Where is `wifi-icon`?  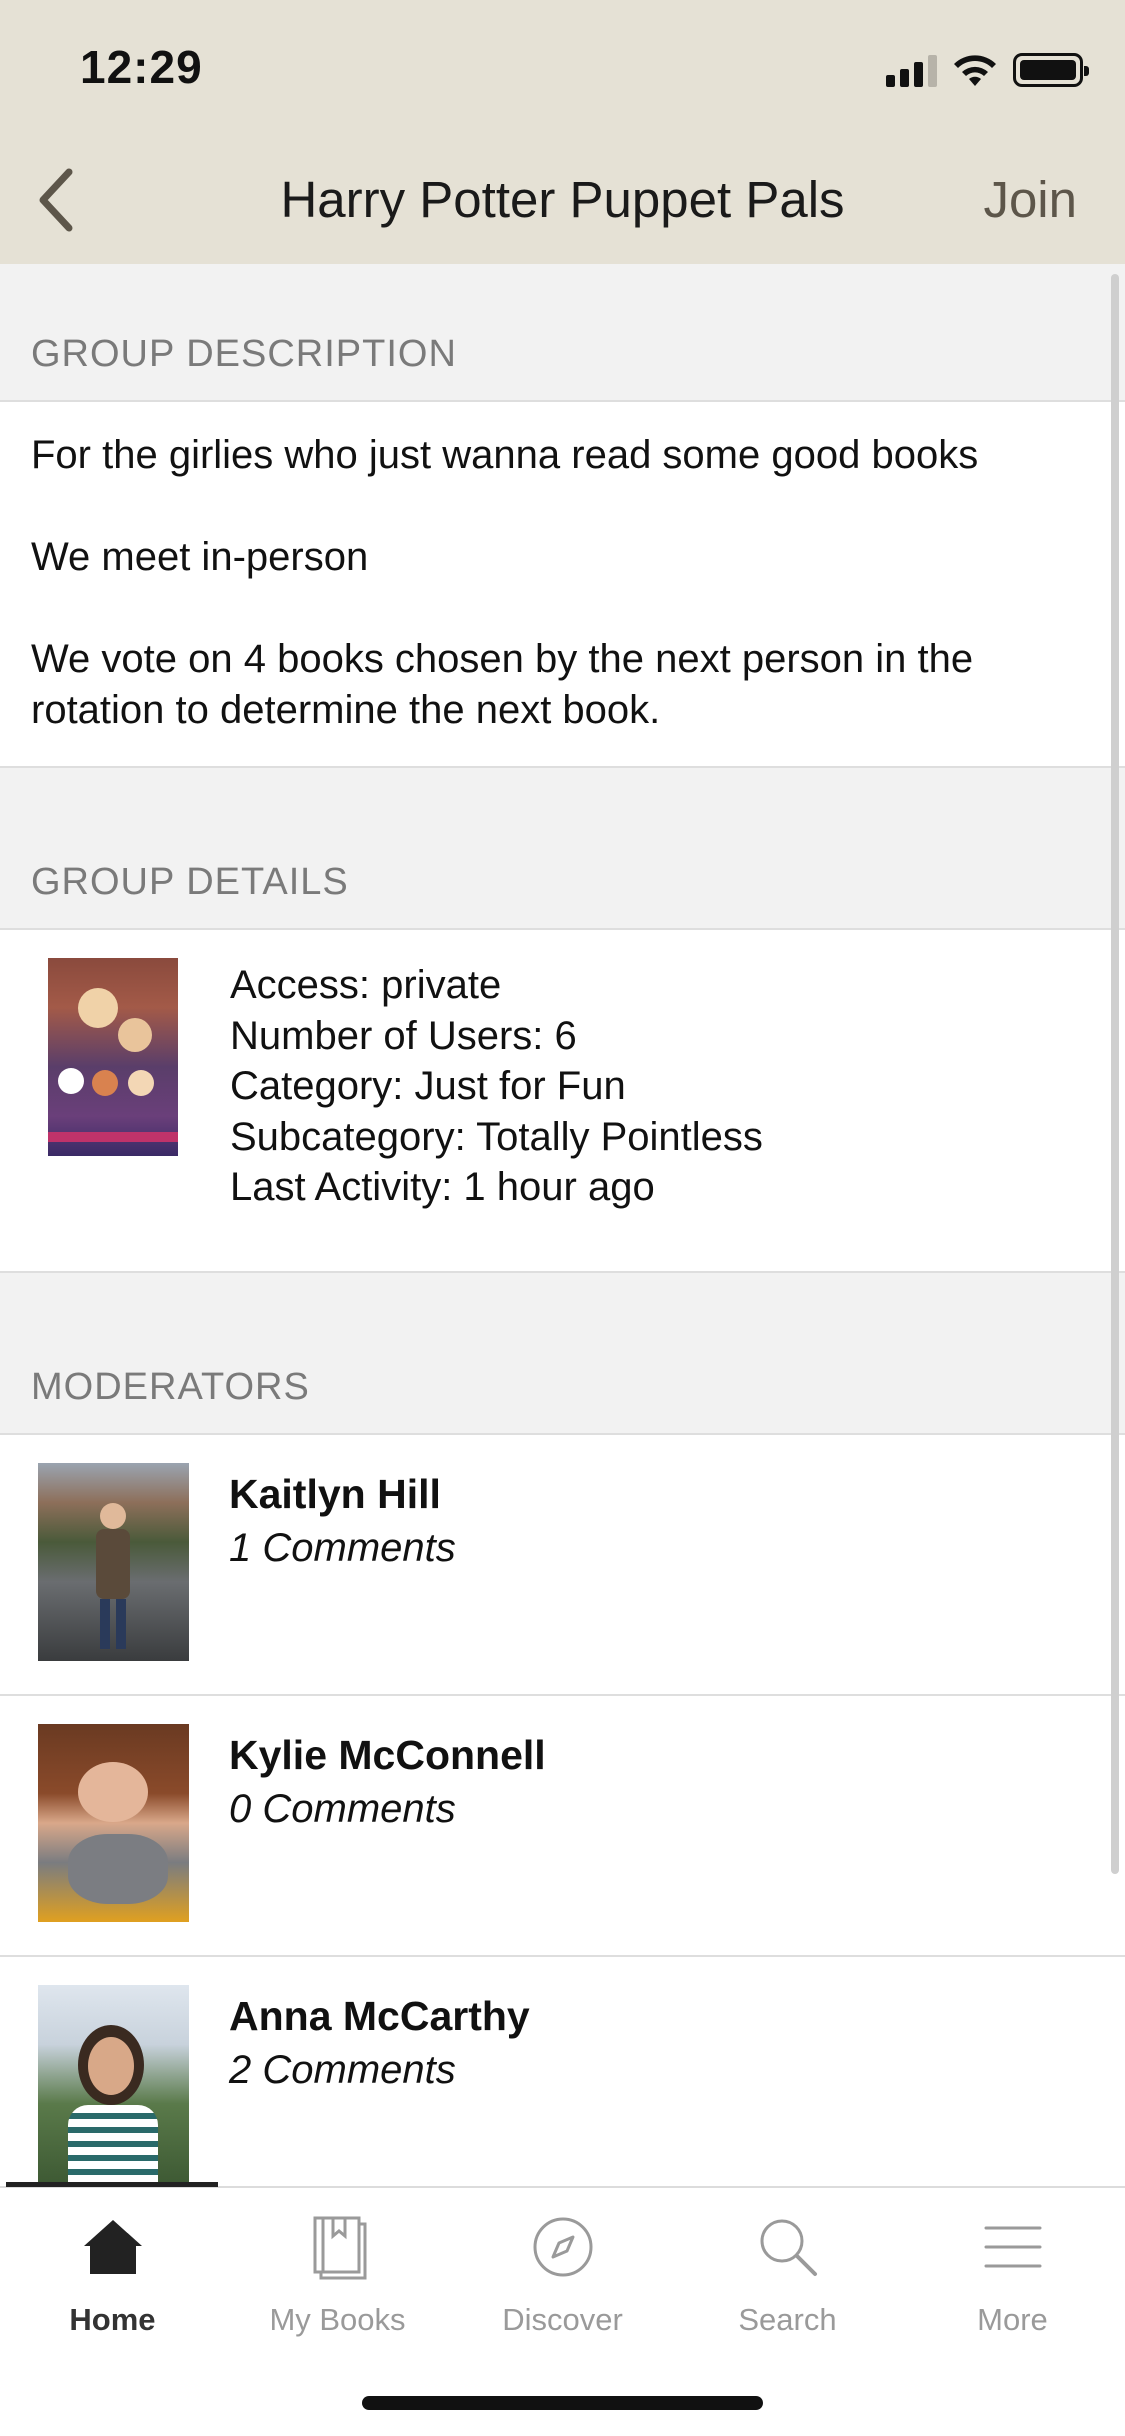 wifi-icon is located at coordinates (975, 70).